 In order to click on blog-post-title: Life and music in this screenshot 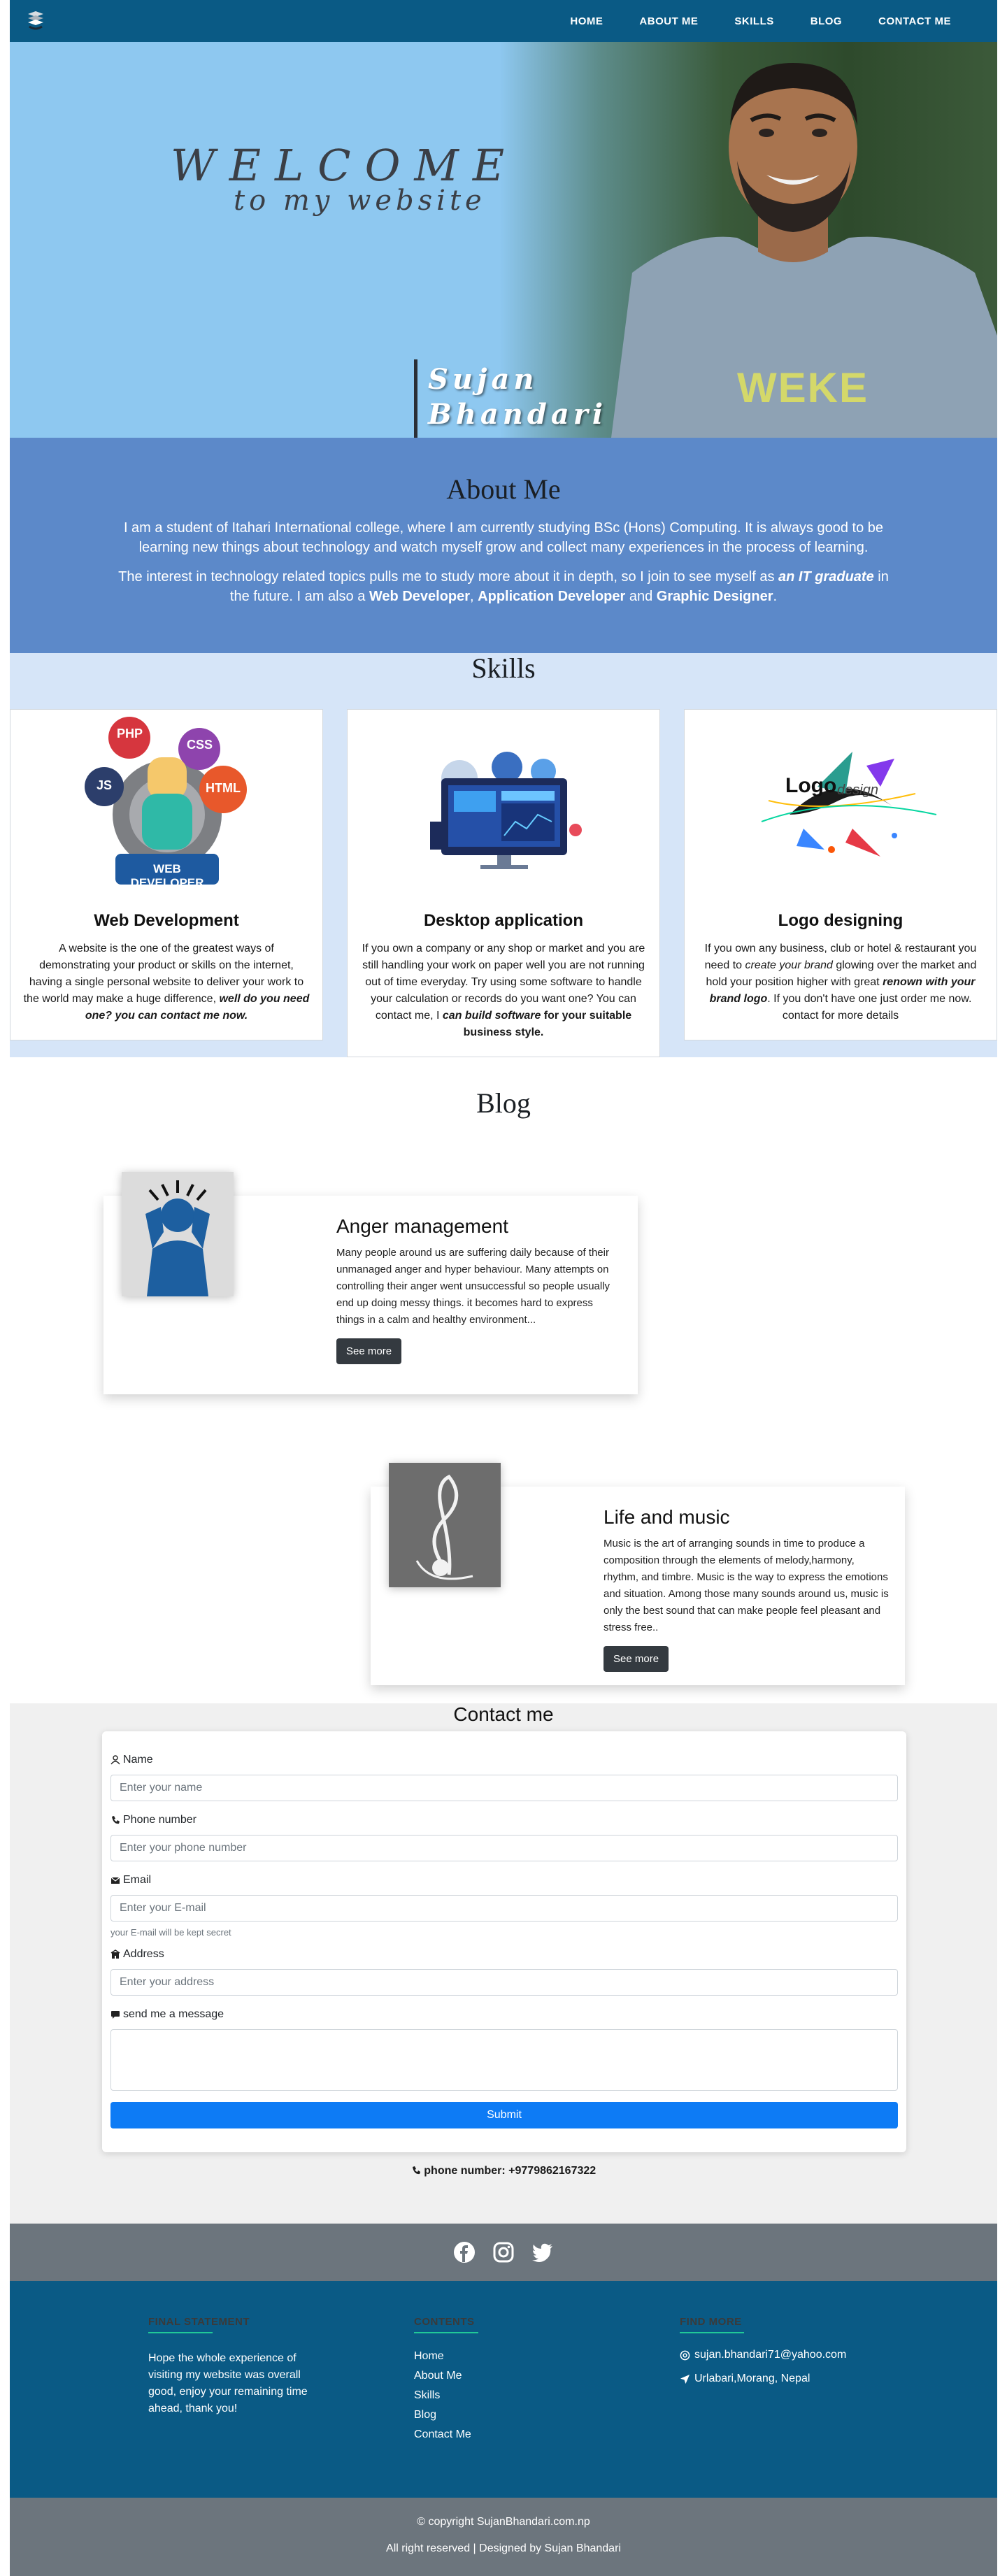, I will do `click(667, 1517)`.